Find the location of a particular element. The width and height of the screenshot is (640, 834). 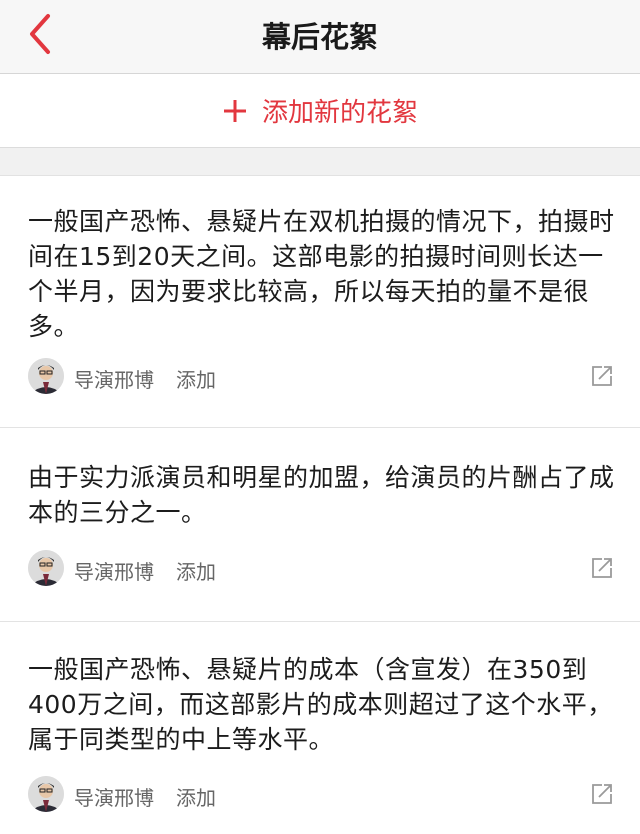

page-title: 幕后花絮 is located at coordinates (319, 37).